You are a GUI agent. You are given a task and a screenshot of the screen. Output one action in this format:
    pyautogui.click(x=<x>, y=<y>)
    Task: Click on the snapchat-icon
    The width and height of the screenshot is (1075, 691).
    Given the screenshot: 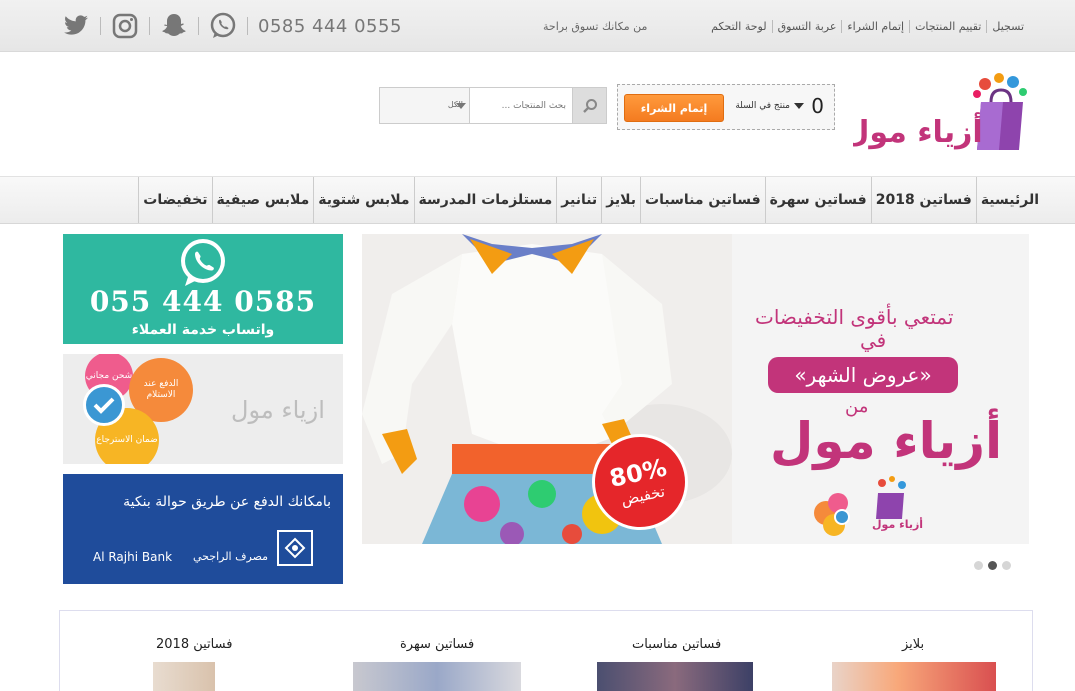 What is the action you would take?
    pyautogui.click(x=174, y=26)
    